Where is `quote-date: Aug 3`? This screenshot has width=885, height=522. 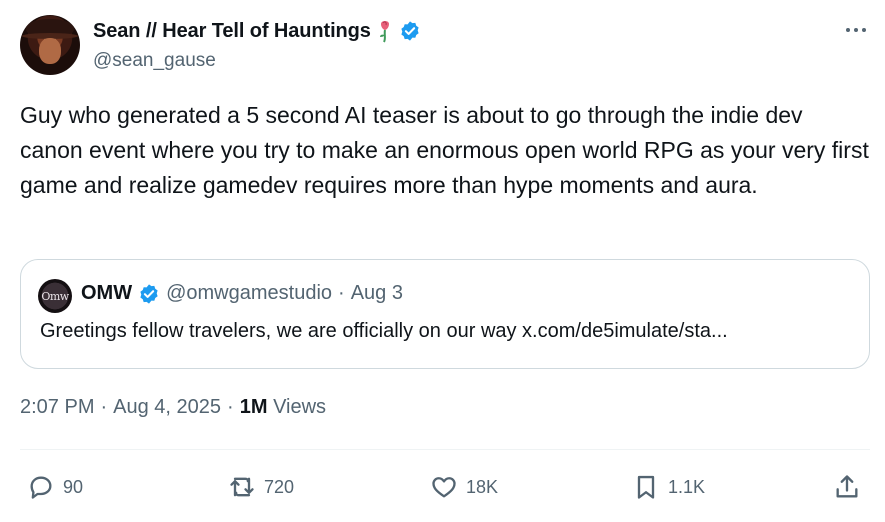
quote-date: Aug 3 is located at coordinates (376, 293).